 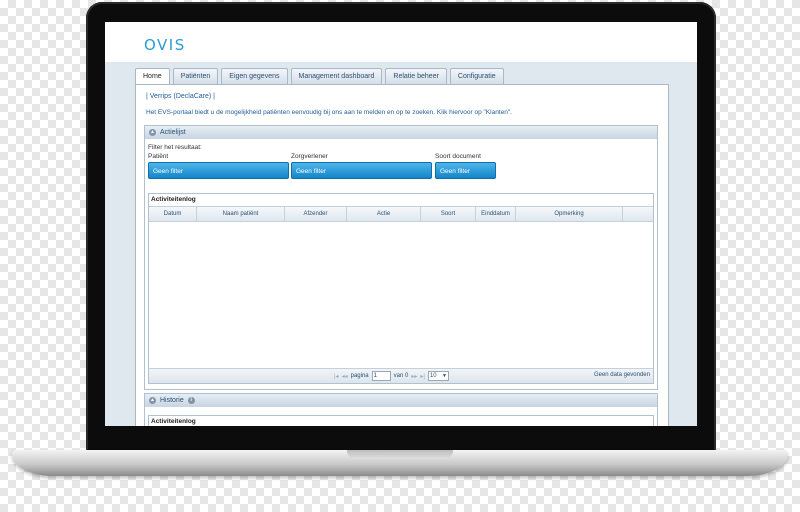 What do you see at coordinates (438, 376) in the screenshot?
I see `page-size-select: 10 ▼` at bounding box center [438, 376].